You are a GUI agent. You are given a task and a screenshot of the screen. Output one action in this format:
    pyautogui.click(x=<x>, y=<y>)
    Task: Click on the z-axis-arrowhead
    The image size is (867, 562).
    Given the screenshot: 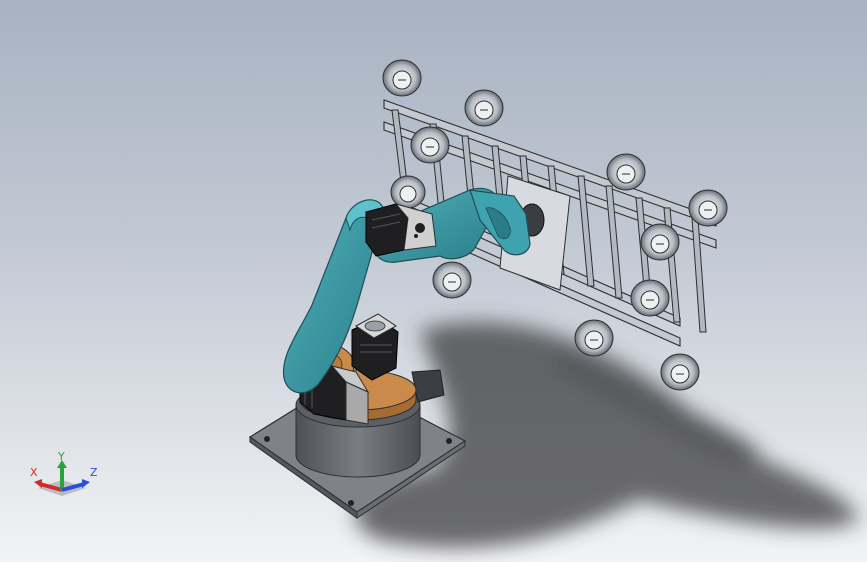 What is the action you would take?
    pyautogui.click(x=86, y=483)
    